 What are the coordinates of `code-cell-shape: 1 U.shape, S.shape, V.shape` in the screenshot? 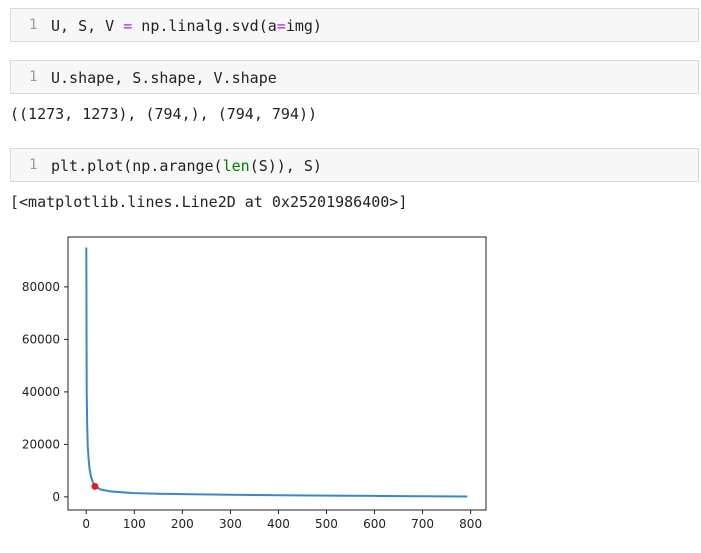 It's located at (354, 77).